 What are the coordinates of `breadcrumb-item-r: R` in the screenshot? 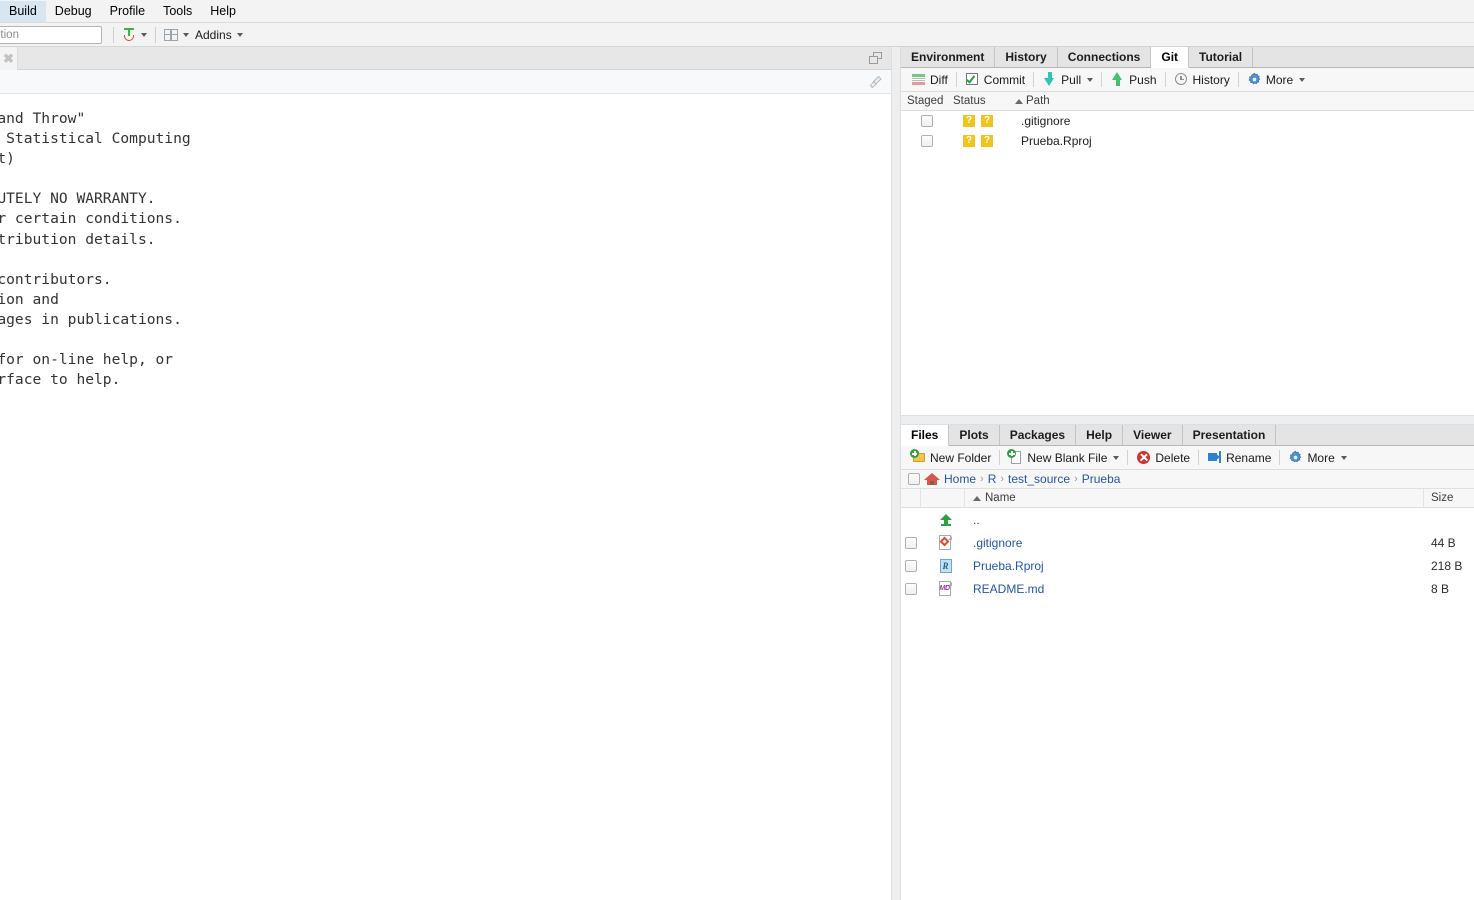 It's located at (992, 479).